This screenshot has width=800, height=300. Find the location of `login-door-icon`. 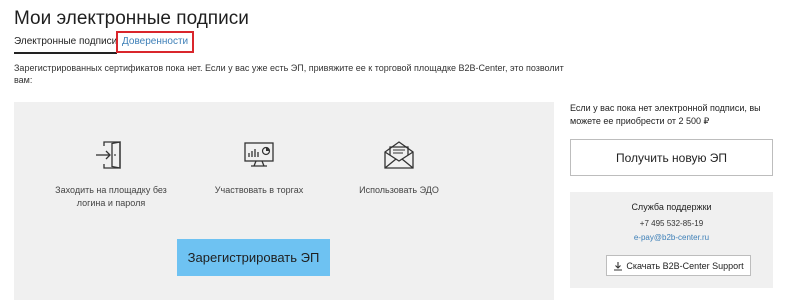

login-door-icon is located at coordinates (108, 155).